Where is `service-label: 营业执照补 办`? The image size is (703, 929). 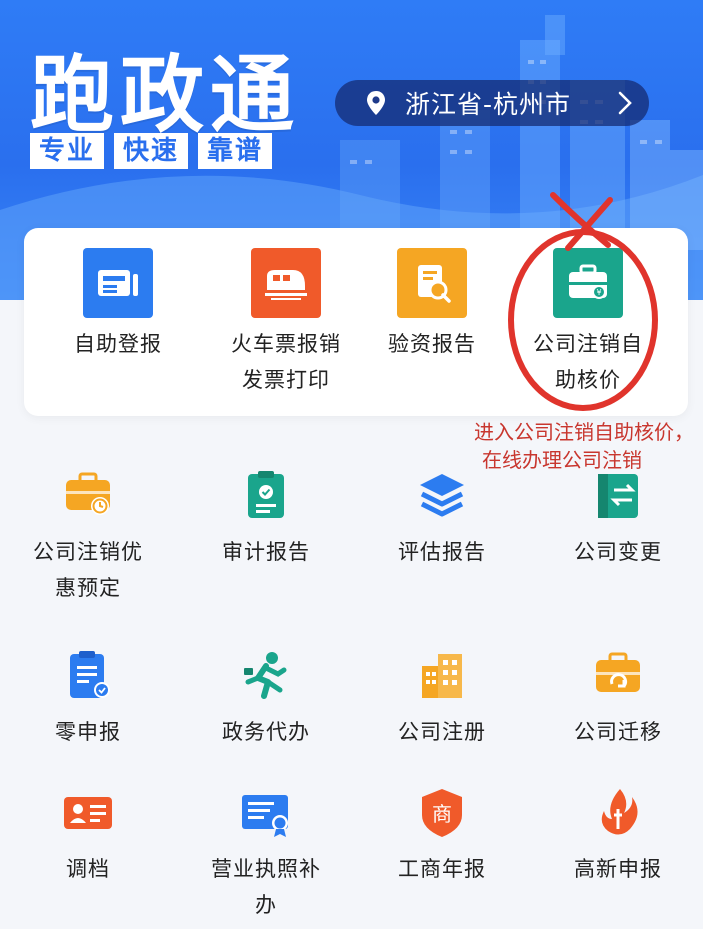 service-label: 营业执照补 办 is located at coordinates (266, 887).